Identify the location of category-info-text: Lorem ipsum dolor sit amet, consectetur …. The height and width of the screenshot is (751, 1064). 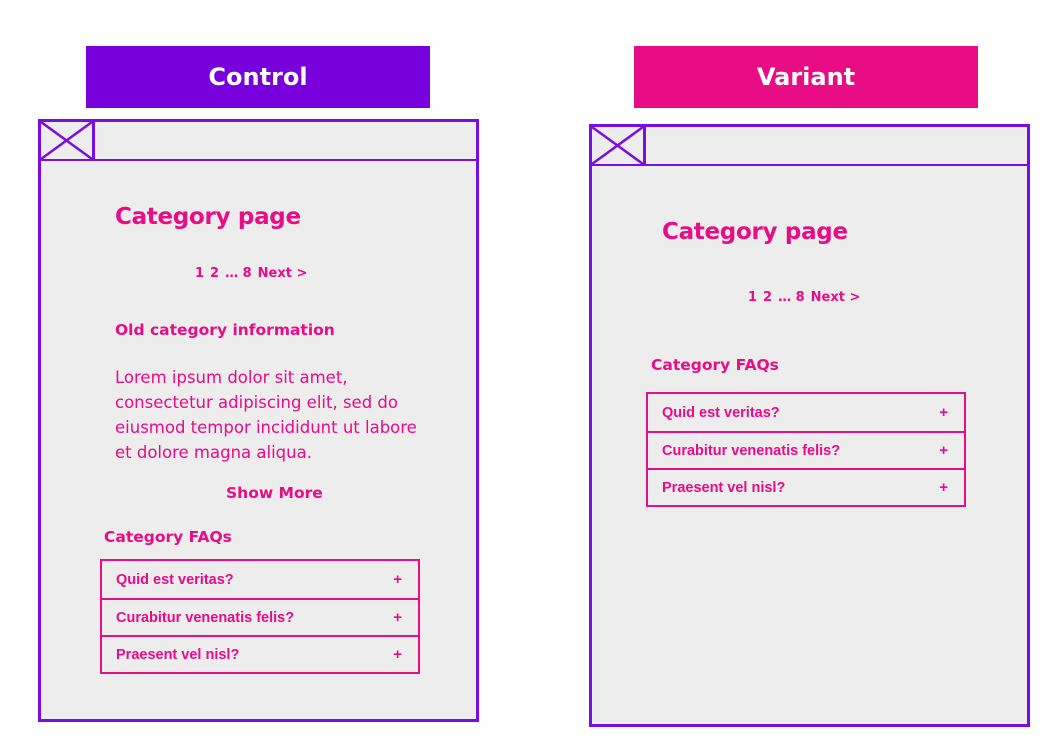
(266, 415).